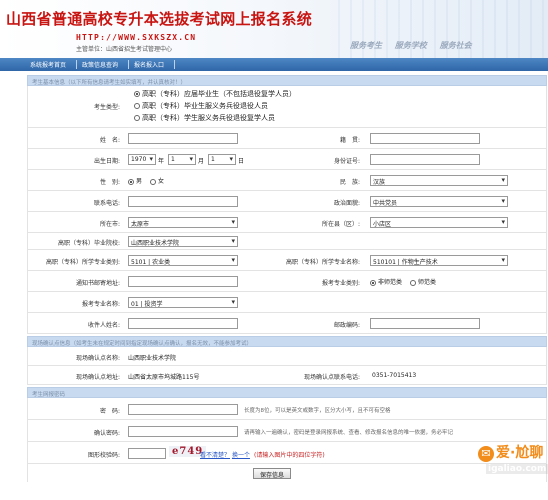 The width and height of the screenshot is (548, 500). I want to click on school-label: 高职（专科）毕业院校:, so click(88, 243).